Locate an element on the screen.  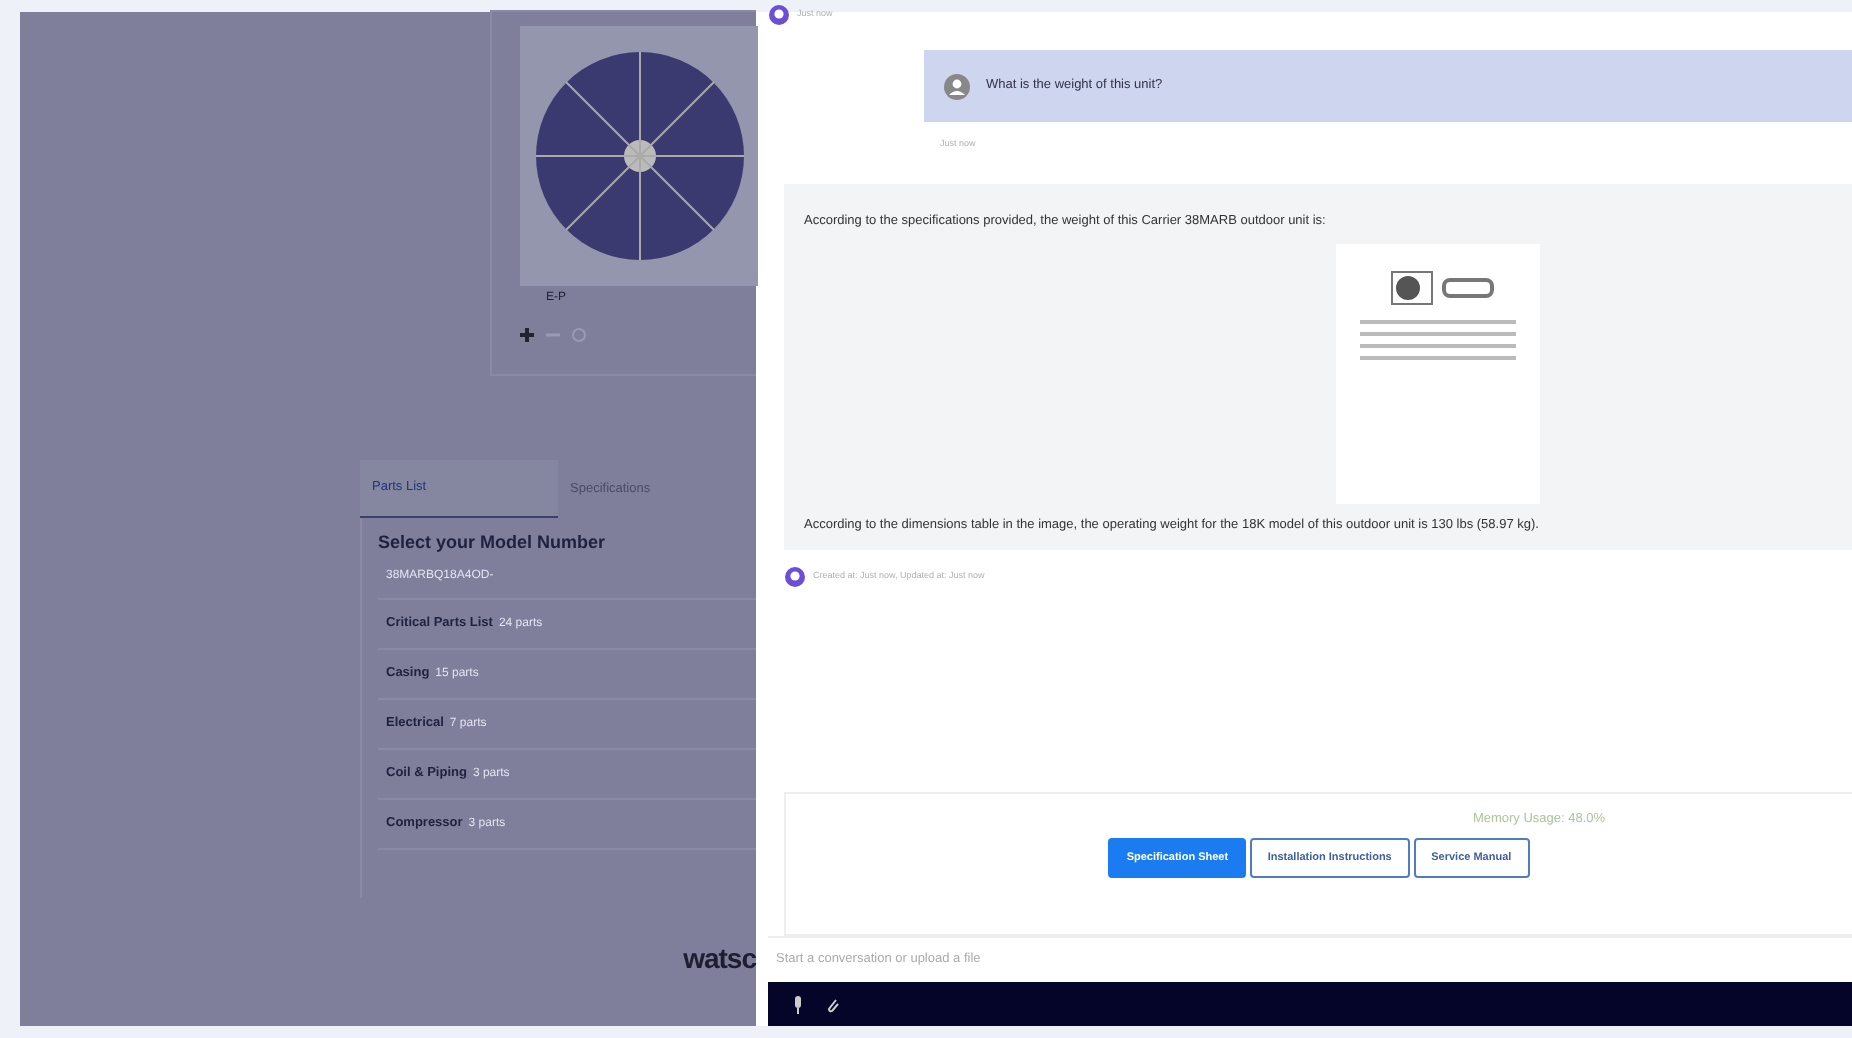
paperclip-icon is located at coordinates (832, 1004).